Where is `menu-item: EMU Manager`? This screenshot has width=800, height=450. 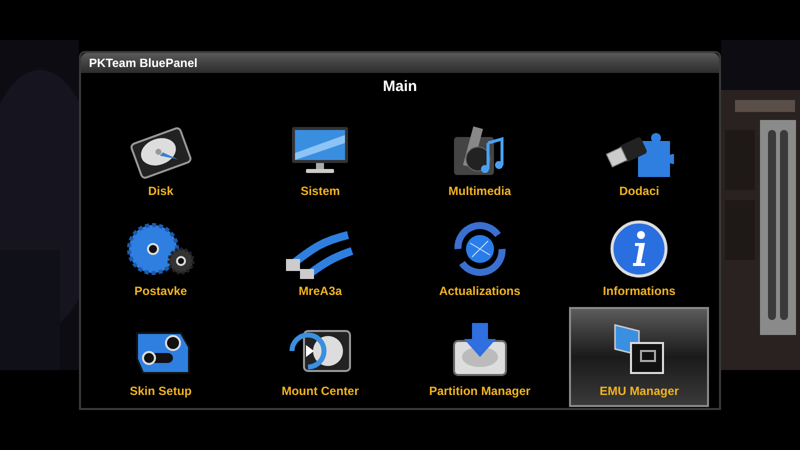
menu-item: EMU Manager is located at coordinates (639, 357).